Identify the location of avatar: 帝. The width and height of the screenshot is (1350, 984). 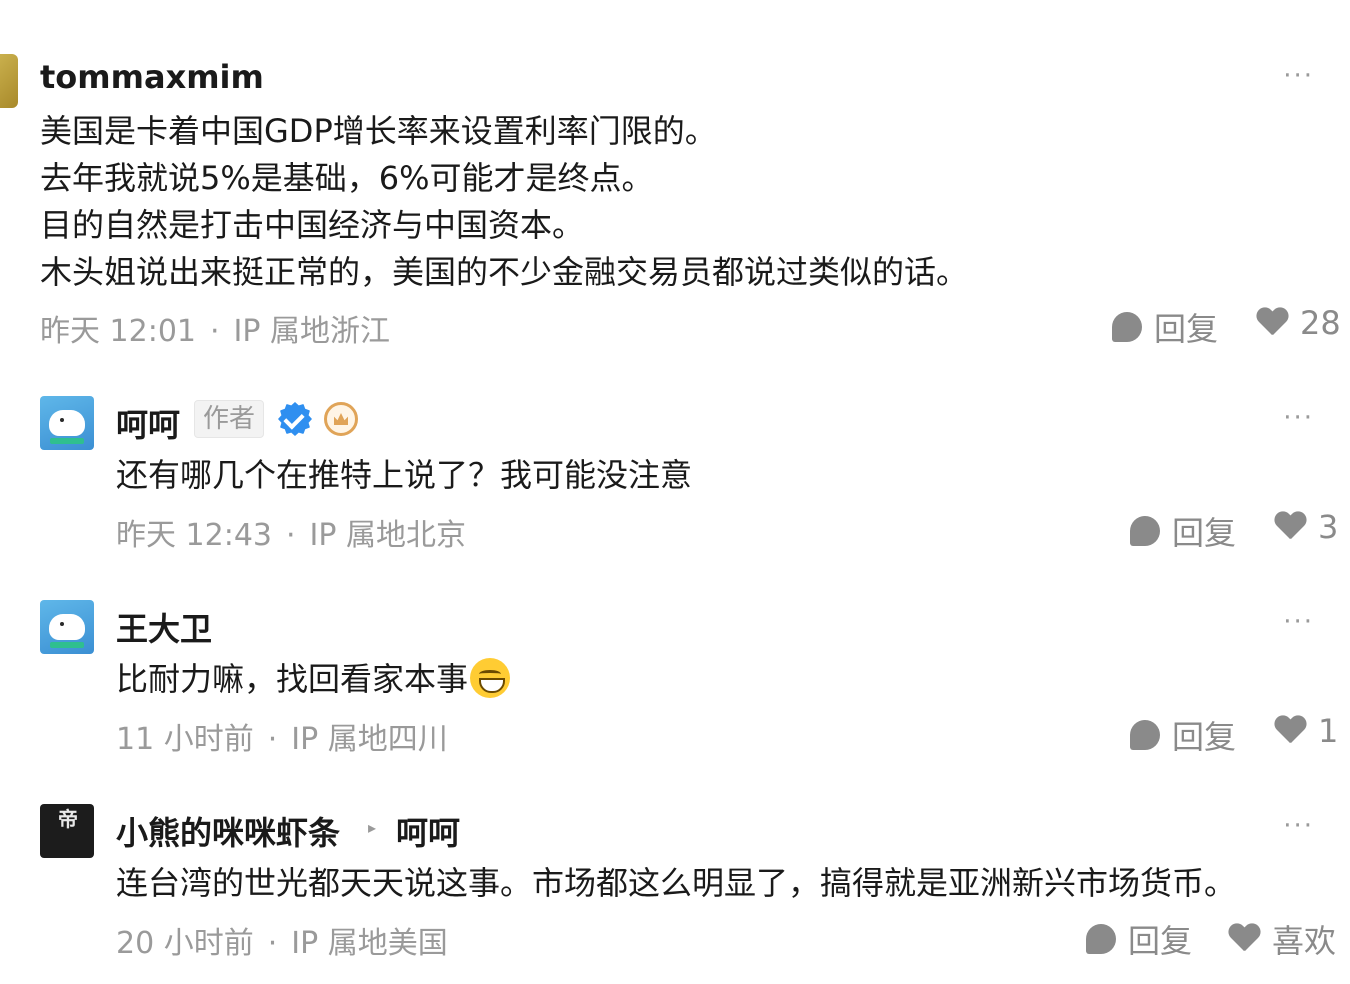
(67, 831).